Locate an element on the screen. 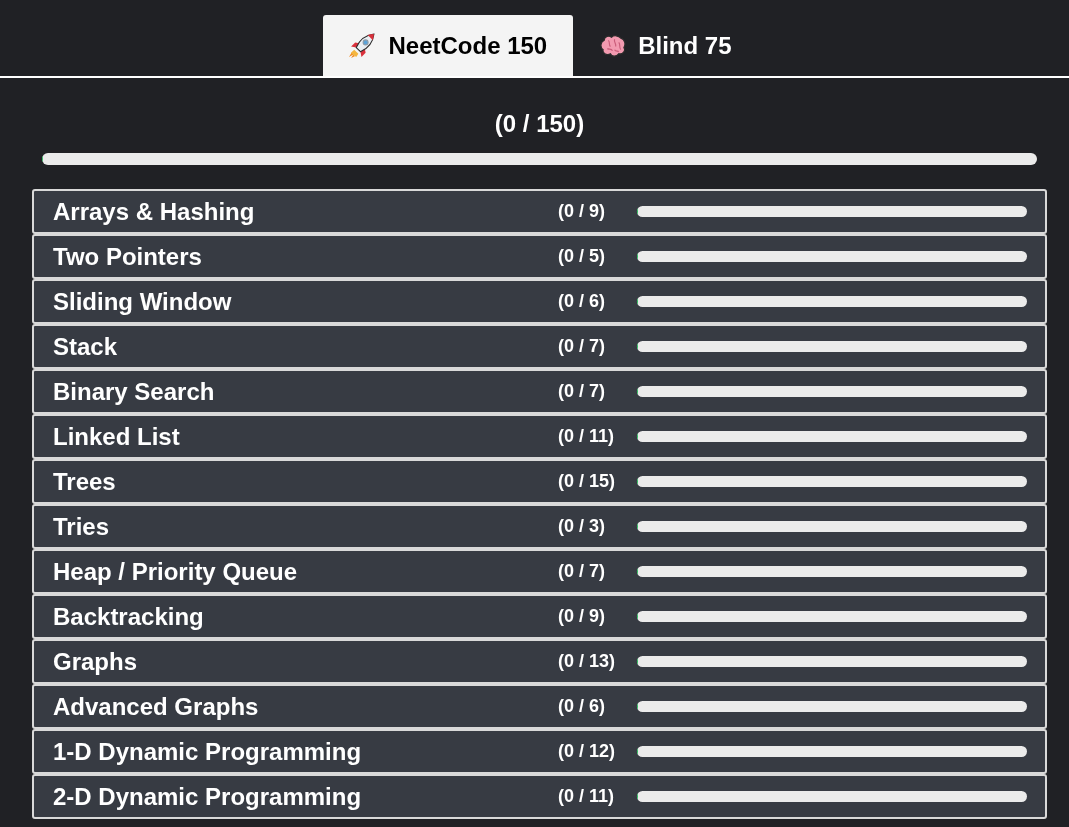 Image resolution: width=1069 pixels, height=827 pixels. topic-title: Linked List is located at coordinates (116, 436).